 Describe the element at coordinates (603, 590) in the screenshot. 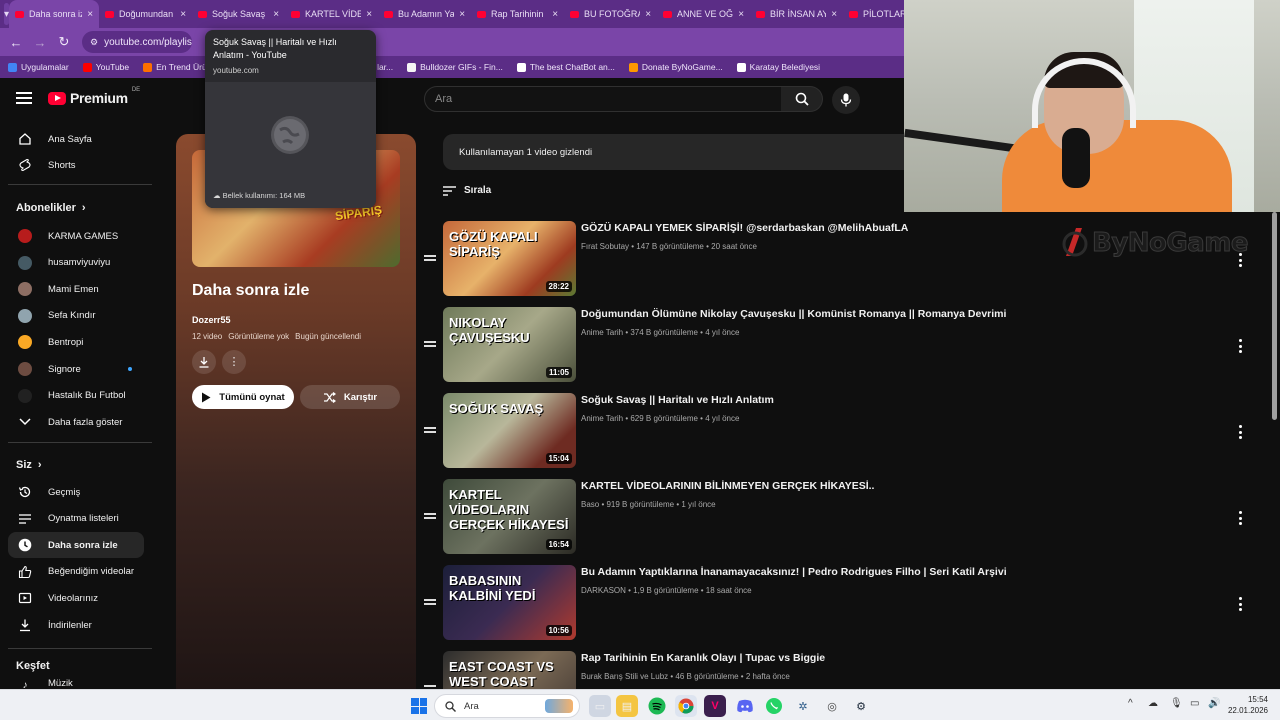

I see `video-channel: DARKASON` at that location.